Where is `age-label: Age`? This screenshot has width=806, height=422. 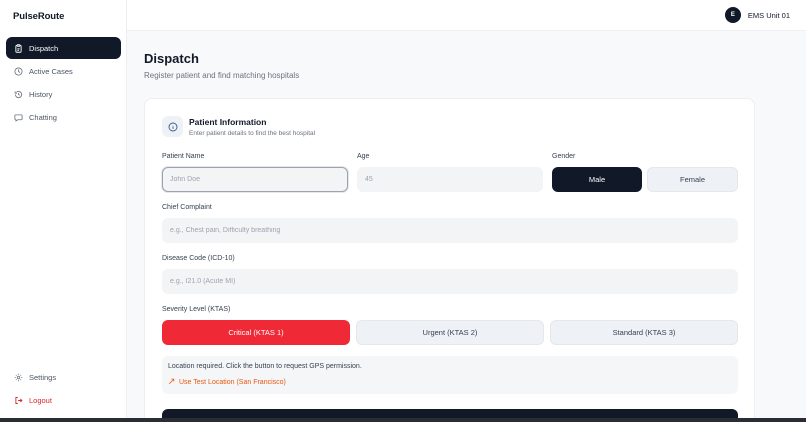
age-label: Age is located at coordinates (363, 156).